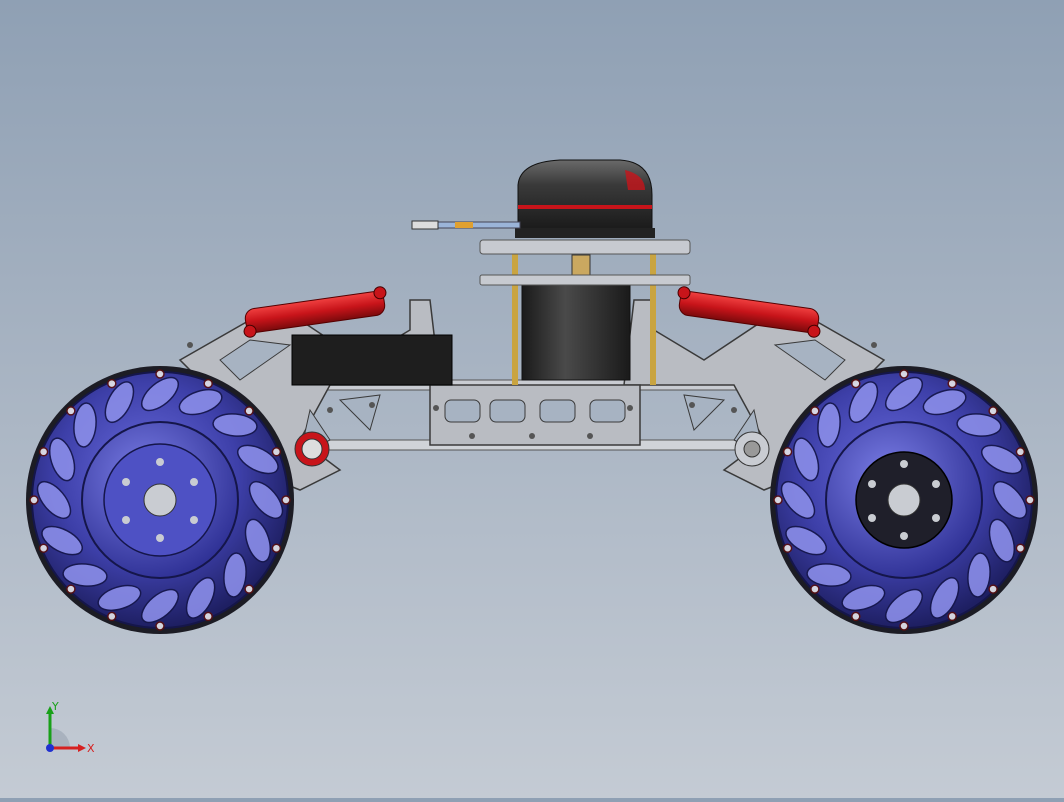 This screenshot has height=802, width=1064. What do you see at coordinates (904, 500) in the screenshot?
I see `mecanum-wheel-right` at bounding box center [904, 500].